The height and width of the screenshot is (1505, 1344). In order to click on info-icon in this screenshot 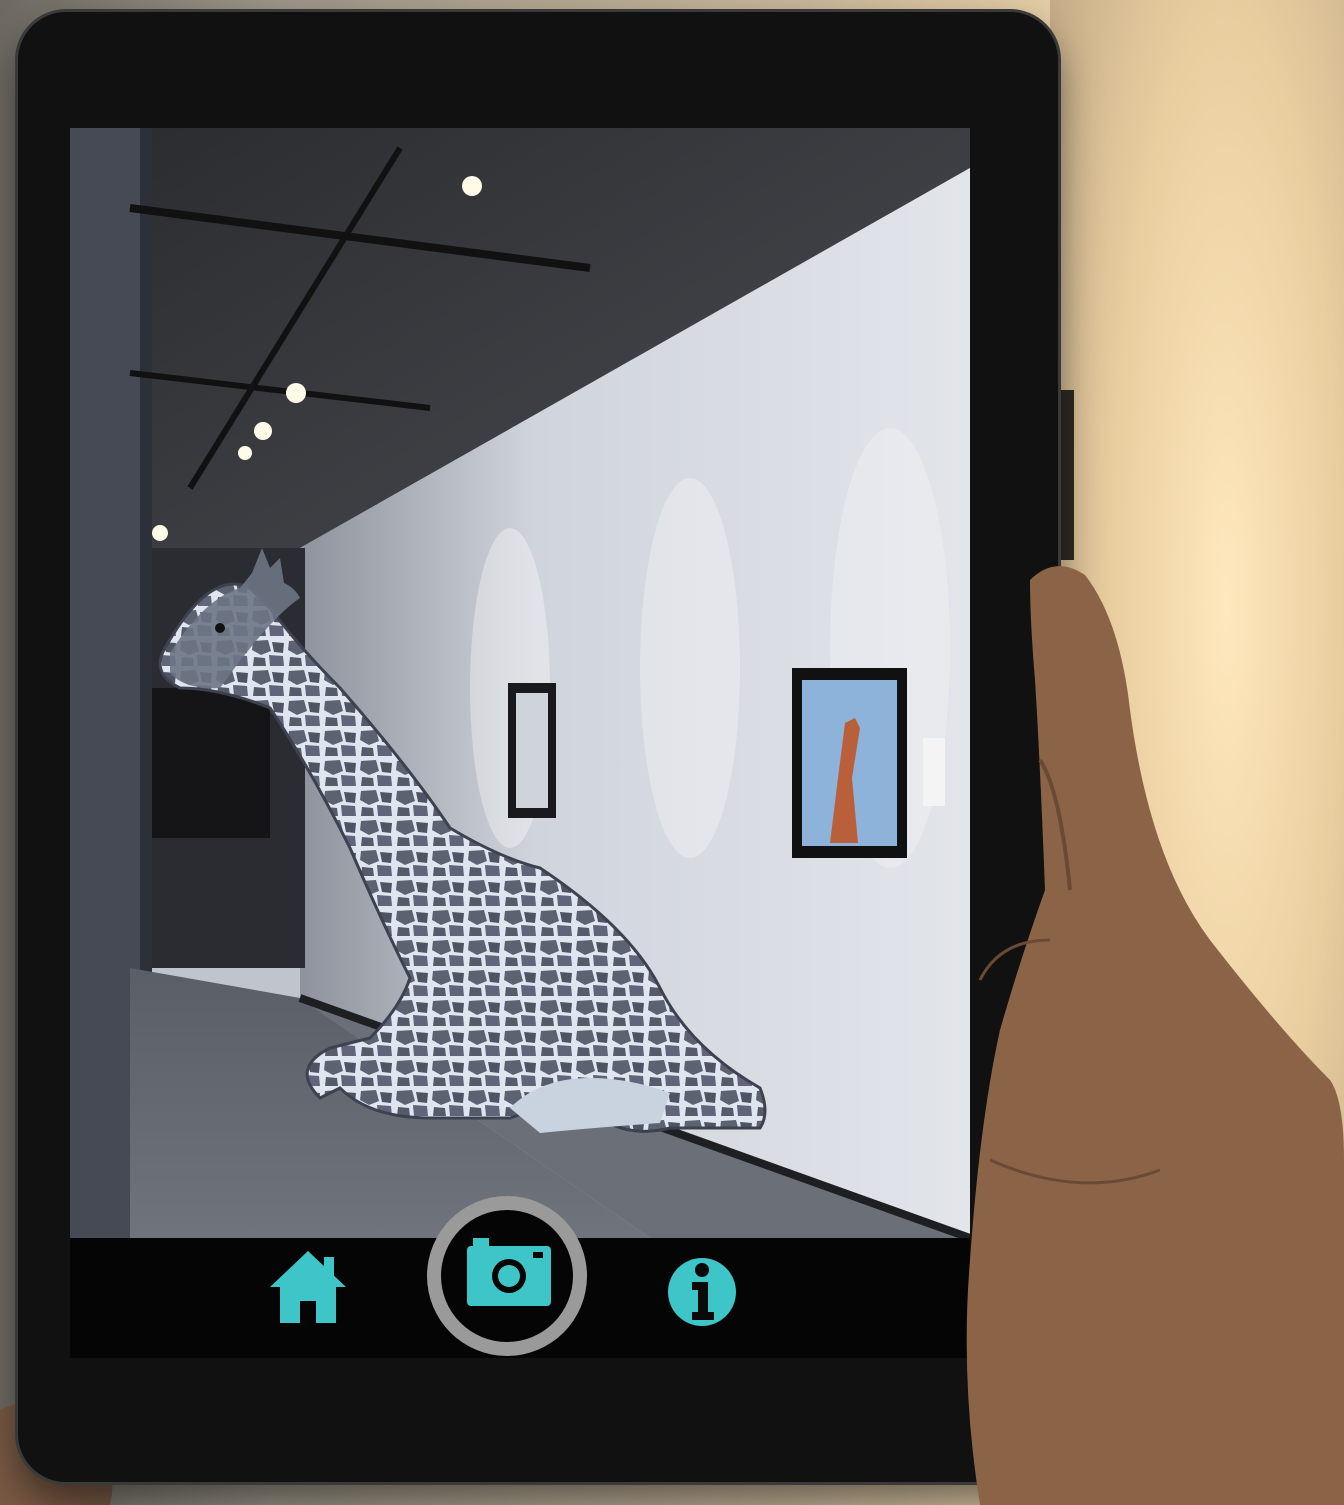, I will do `click(702, 1292)`.